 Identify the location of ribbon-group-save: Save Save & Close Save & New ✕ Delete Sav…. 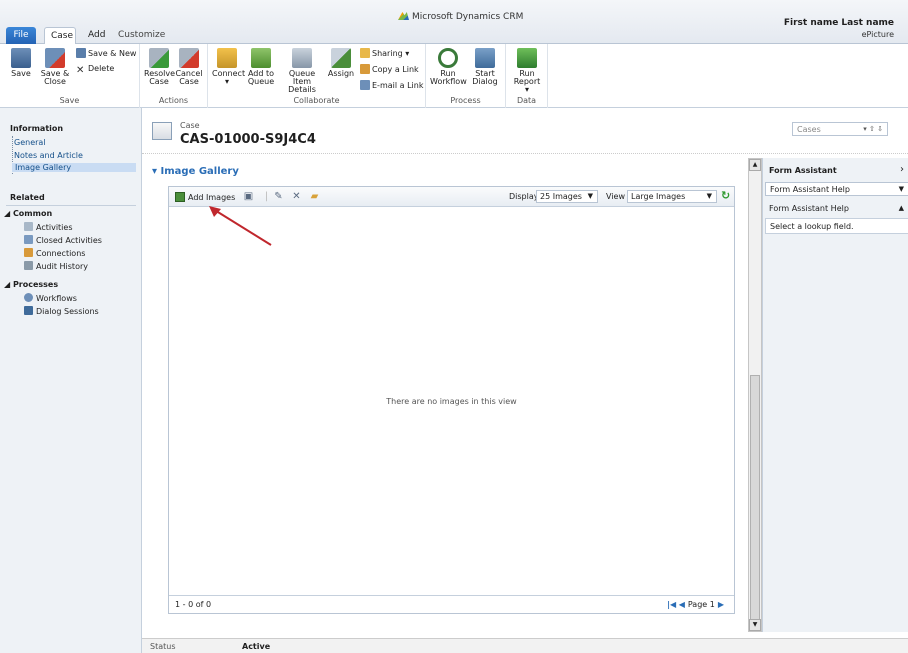
(70, 76).